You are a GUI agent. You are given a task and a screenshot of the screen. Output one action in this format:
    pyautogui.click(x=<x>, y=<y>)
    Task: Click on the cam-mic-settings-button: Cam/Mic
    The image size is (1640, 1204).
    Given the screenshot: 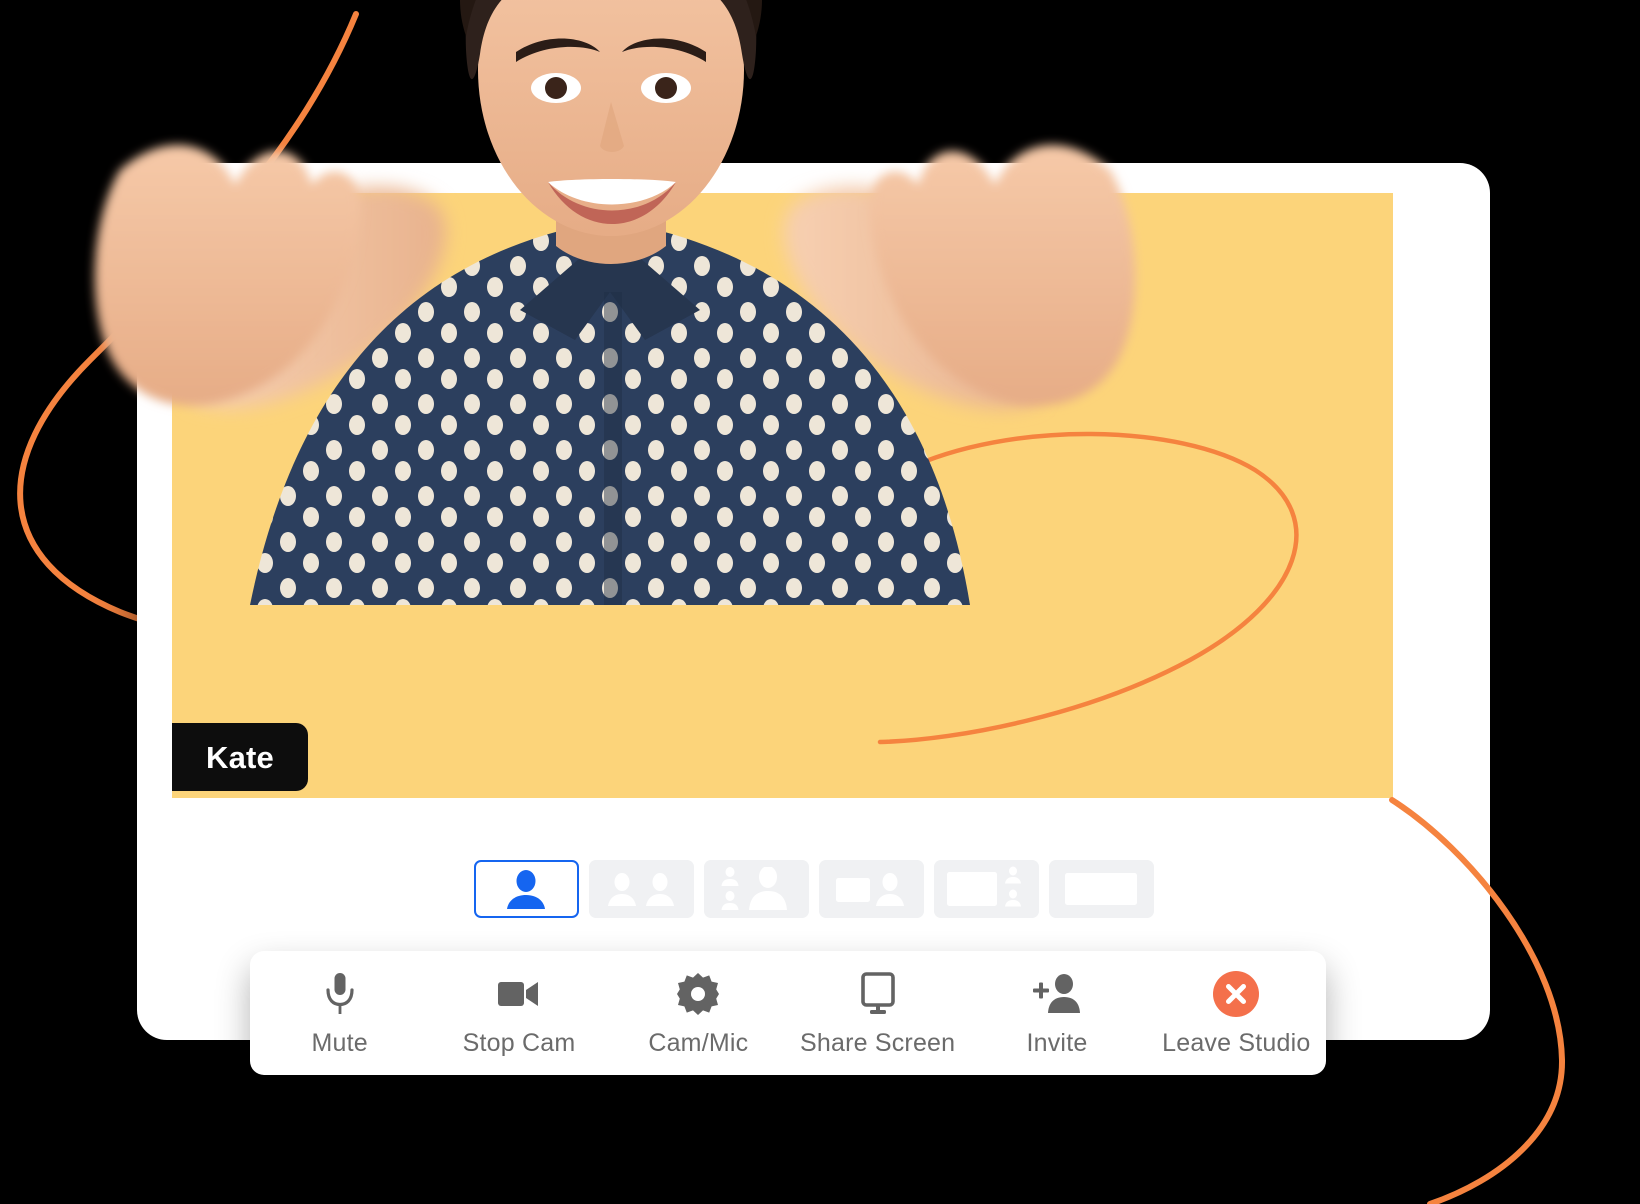 What is the action you would take?
    pyautogui.click(x=698, y=1013)
    